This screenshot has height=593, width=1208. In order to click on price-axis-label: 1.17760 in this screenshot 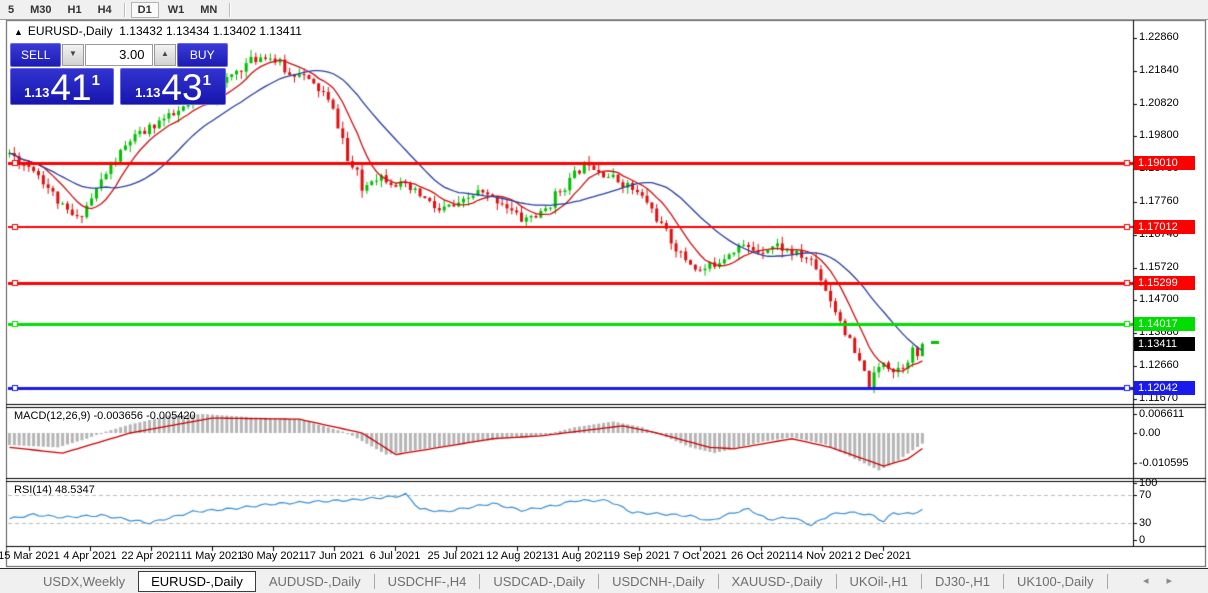, I will do `click(1159, 201)`.